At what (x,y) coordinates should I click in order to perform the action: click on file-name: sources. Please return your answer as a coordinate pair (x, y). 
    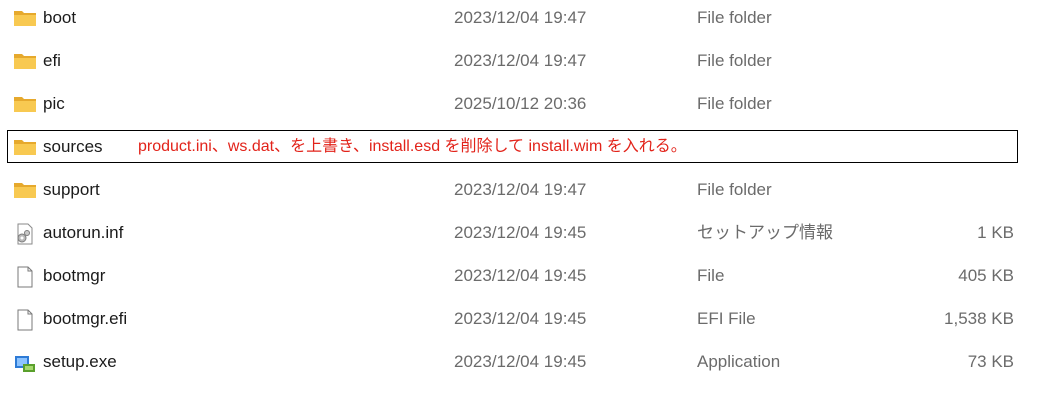
    Looking at the image, I should click on (73, 146).